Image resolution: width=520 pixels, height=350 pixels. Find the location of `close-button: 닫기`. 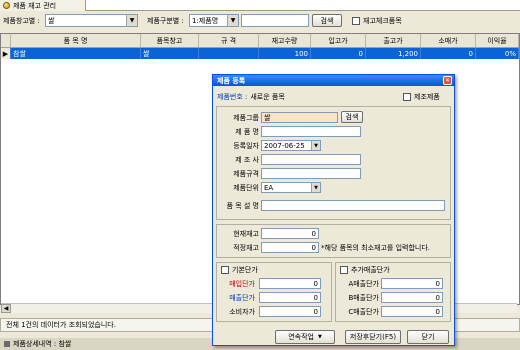

close-button: 닫기 is located at coordinates (428, 337).